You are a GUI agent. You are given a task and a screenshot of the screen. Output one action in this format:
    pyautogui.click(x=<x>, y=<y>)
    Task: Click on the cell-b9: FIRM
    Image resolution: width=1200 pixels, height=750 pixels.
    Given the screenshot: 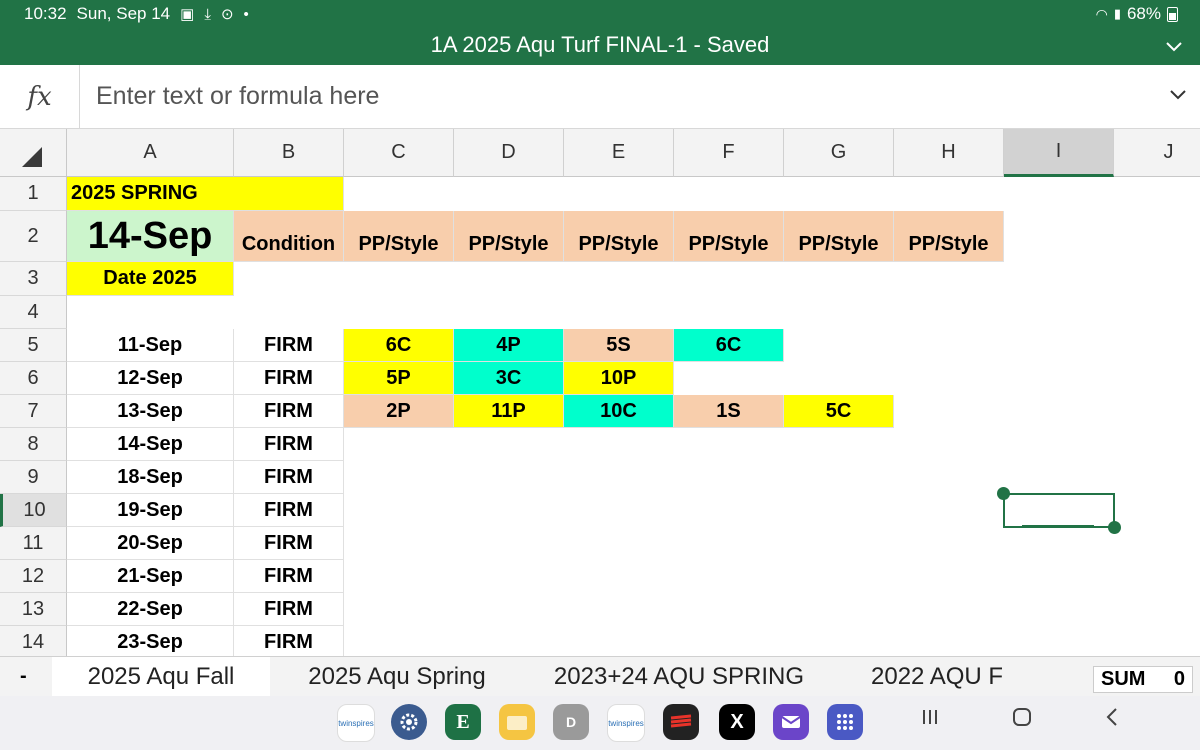 What is the action you would take?
    pyautogui.click(x=289, y=477)
    